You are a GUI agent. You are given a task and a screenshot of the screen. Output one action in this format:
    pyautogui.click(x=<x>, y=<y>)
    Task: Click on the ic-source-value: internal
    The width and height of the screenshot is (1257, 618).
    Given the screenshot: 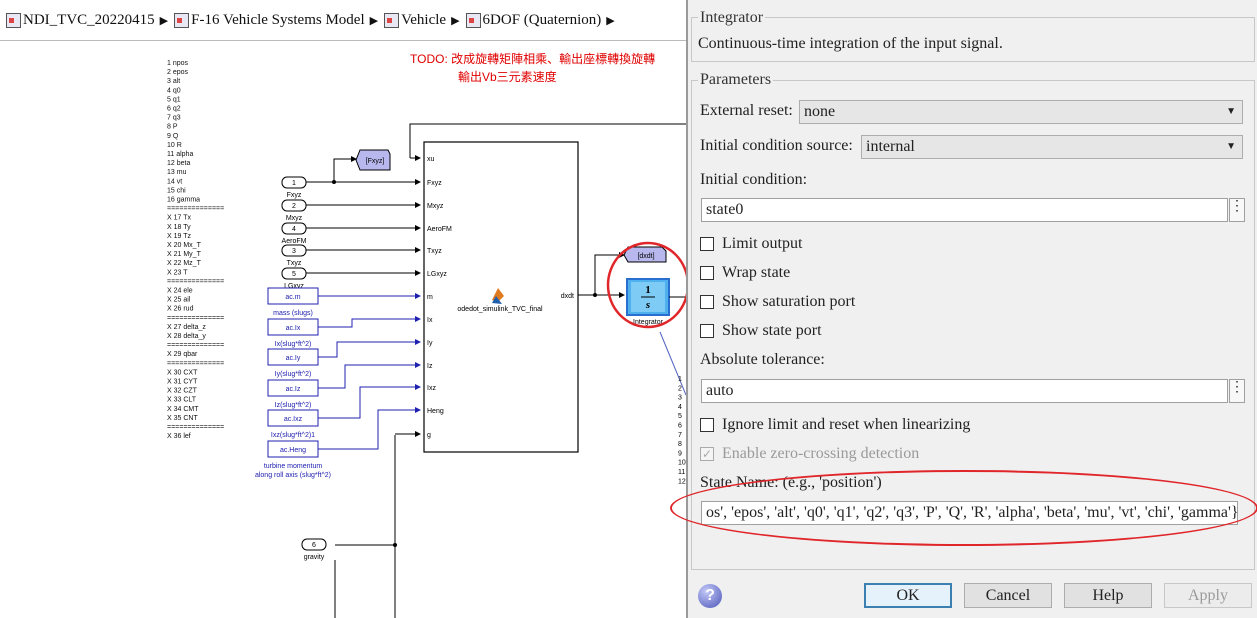 What is the action you would take?
    pyautogui.click(x=890, y=146)
    